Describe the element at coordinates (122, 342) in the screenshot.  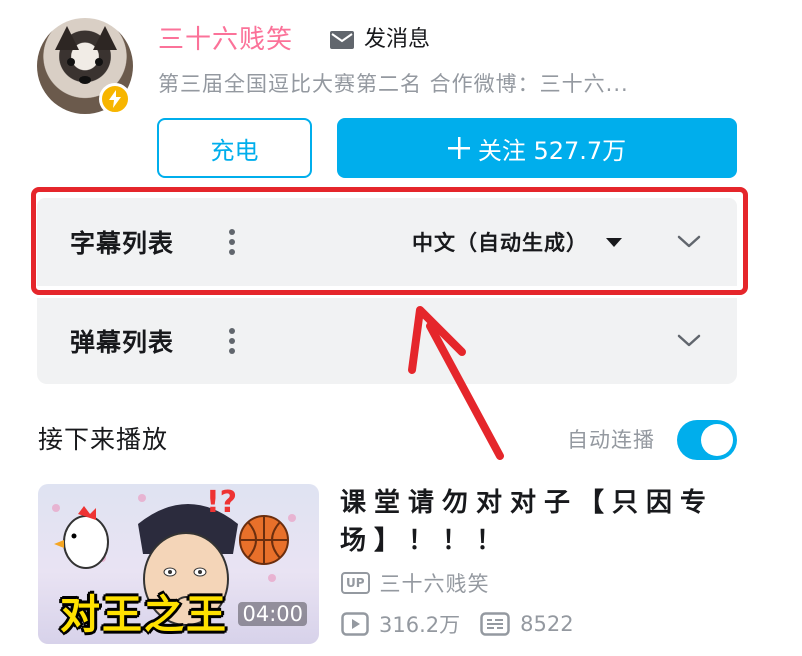
I see `danmaku-list-title: 弹幕列表` at that location.